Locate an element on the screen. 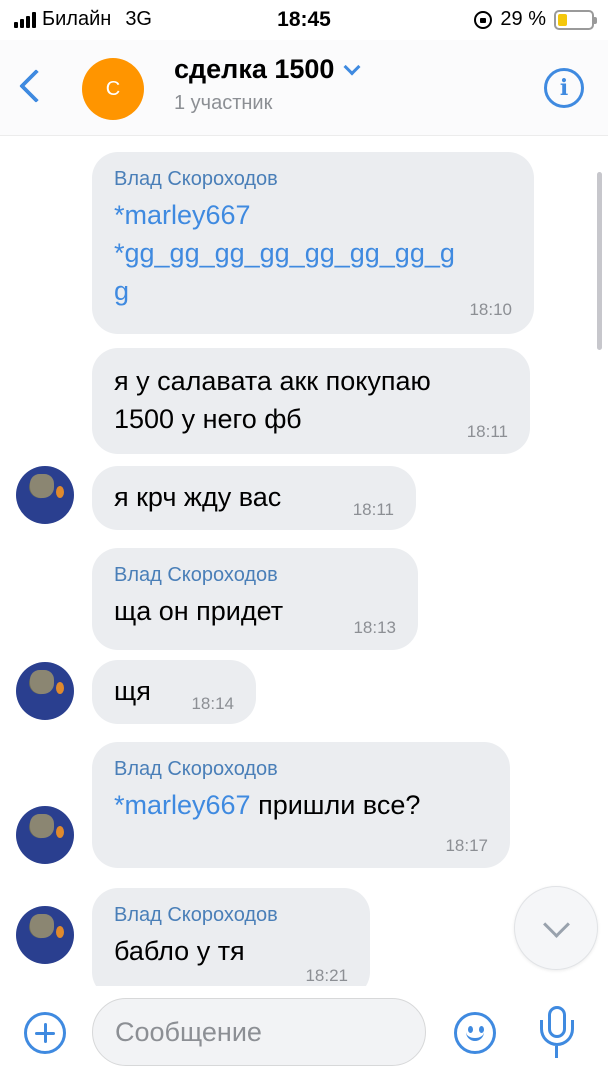 The width and height of the screenshot is (608, 1080). message-time: 18:17 is located at coordinates (466, 845).